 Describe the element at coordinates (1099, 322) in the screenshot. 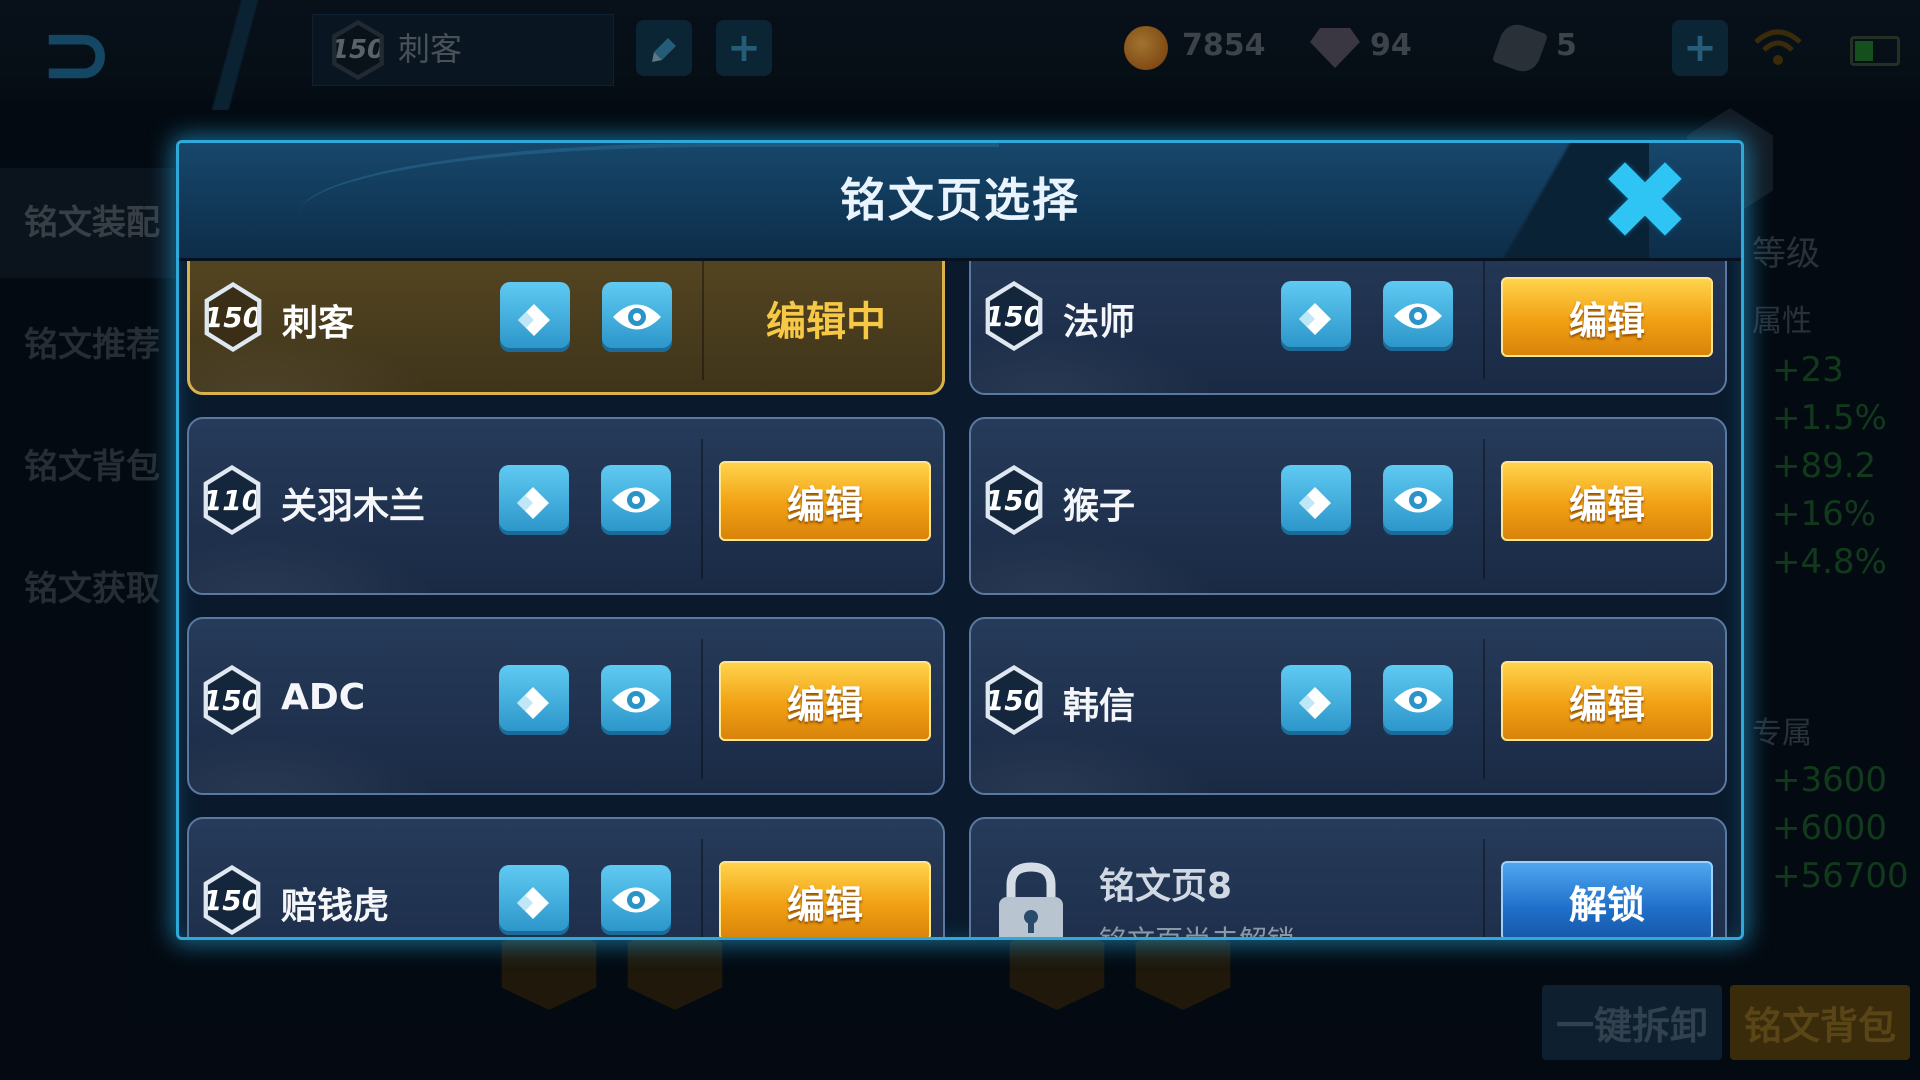

I see `page-name: 法师` at that location.